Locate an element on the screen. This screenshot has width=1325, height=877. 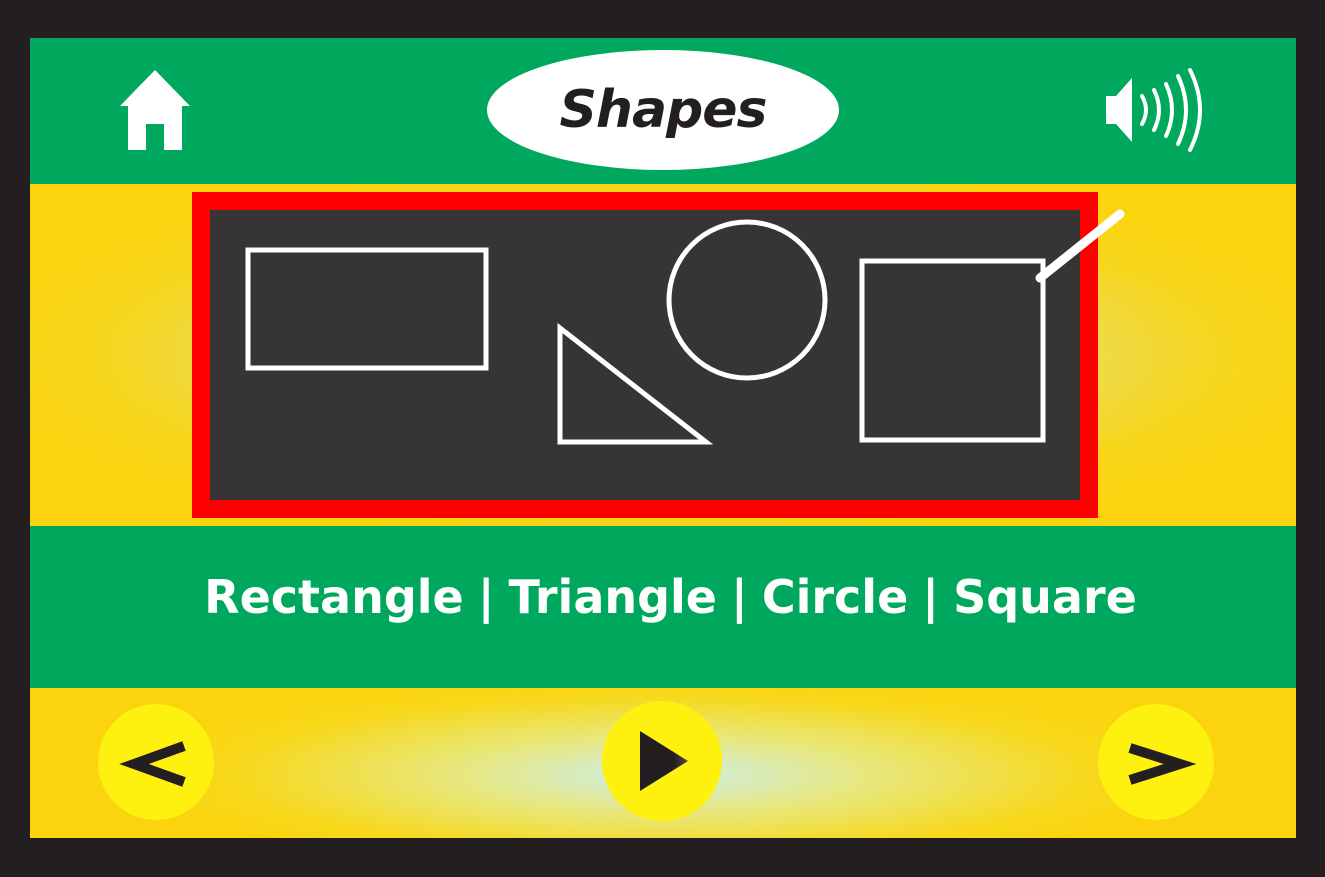
play-icon is located at coordinates (664, 761).